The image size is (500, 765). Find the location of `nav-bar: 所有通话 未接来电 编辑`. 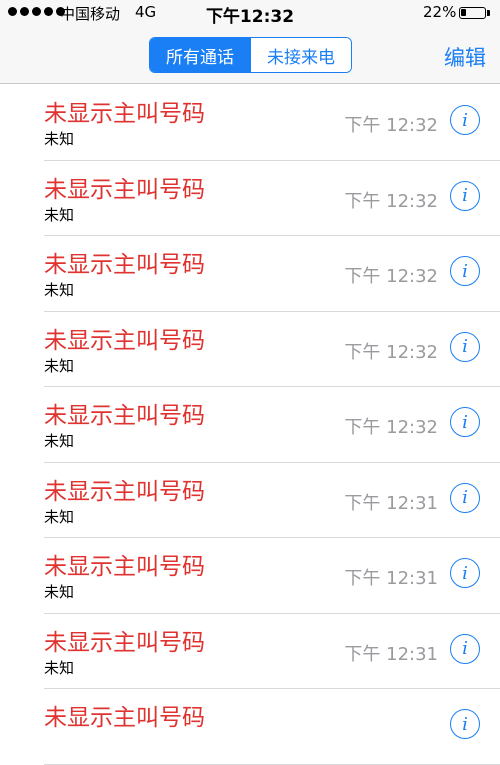

nav-bar: 所有通话 未接来电 编辑 is located at coordinates (250, 56).